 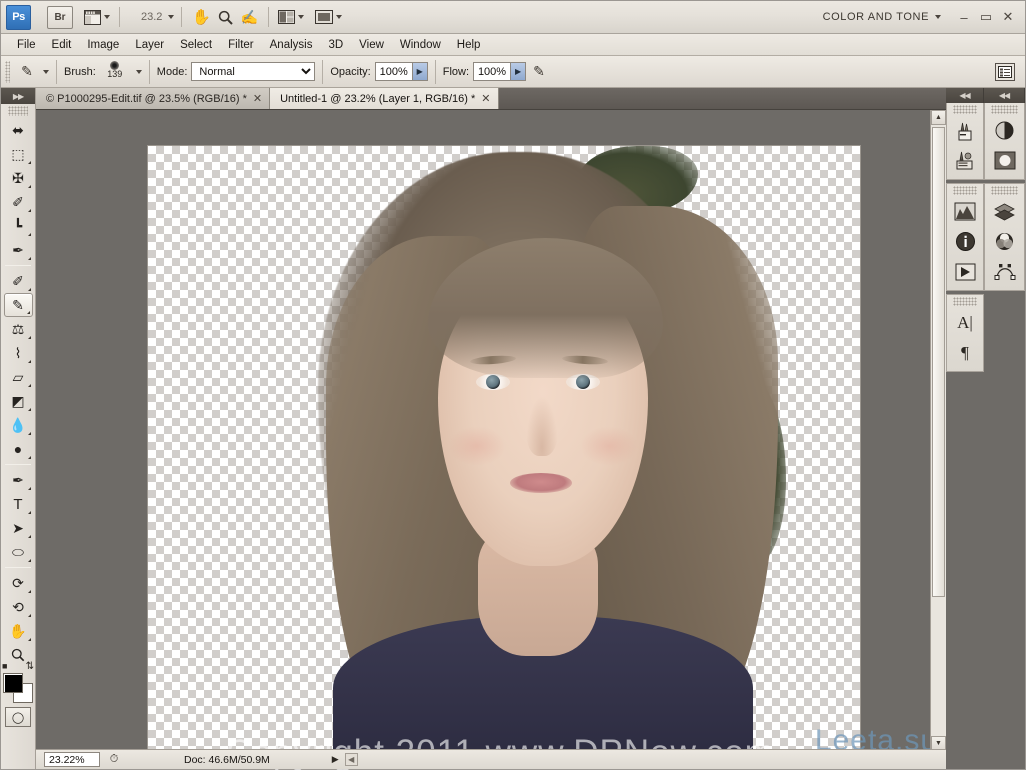 I want to click on info-panel-icon, so click(x=965, y=241).